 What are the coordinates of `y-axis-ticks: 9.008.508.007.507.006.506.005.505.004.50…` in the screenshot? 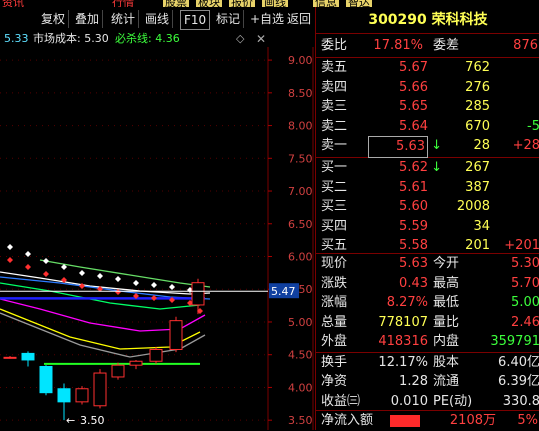 It's located at (300, 240).